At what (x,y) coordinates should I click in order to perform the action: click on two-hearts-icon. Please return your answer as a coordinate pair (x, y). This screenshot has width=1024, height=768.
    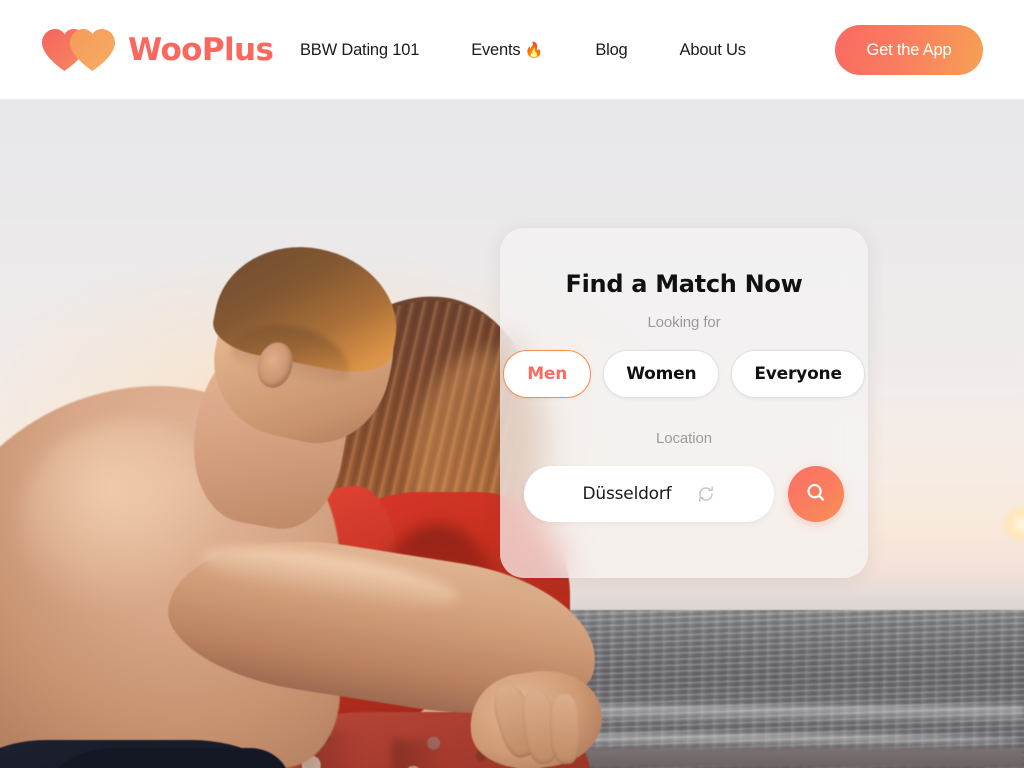
    Looking at the image, I should click on (80, 50).